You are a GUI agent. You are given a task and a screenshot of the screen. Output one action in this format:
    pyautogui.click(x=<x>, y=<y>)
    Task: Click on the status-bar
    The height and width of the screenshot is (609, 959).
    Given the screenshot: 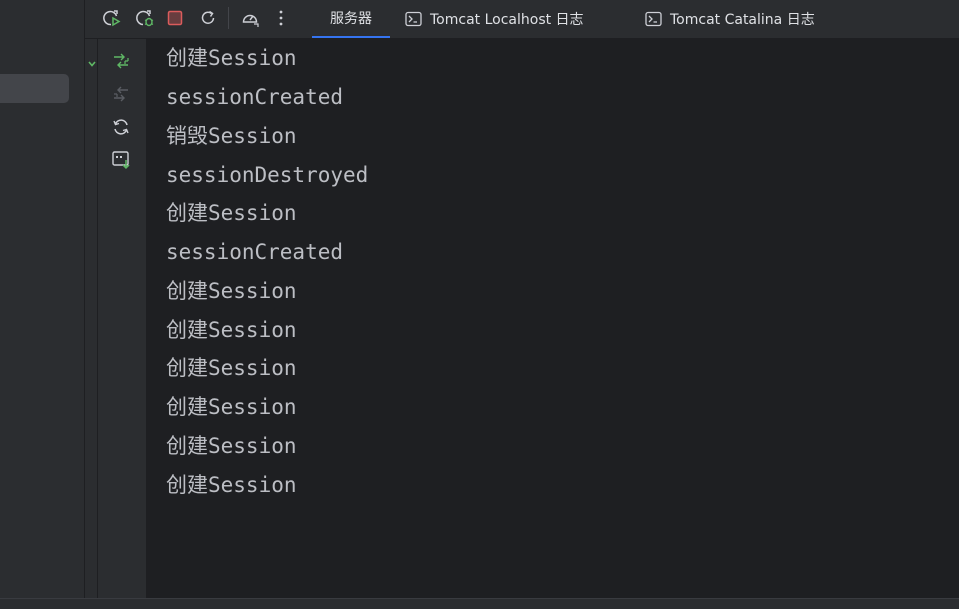 What is the action you would take?
    pyautogui.click(x=479, y=603)
    